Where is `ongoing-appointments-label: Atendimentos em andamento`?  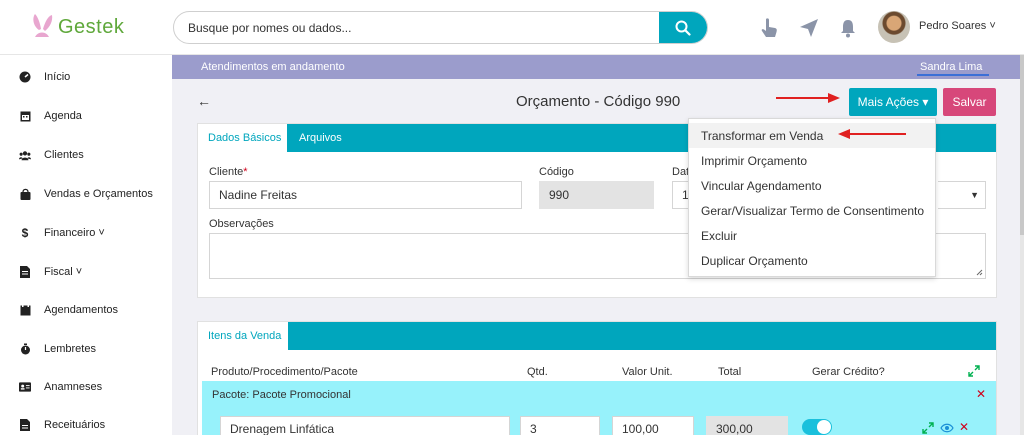
ongoing-appointments-label: Atendimentos em andamento is located at coordinates (273, 67).